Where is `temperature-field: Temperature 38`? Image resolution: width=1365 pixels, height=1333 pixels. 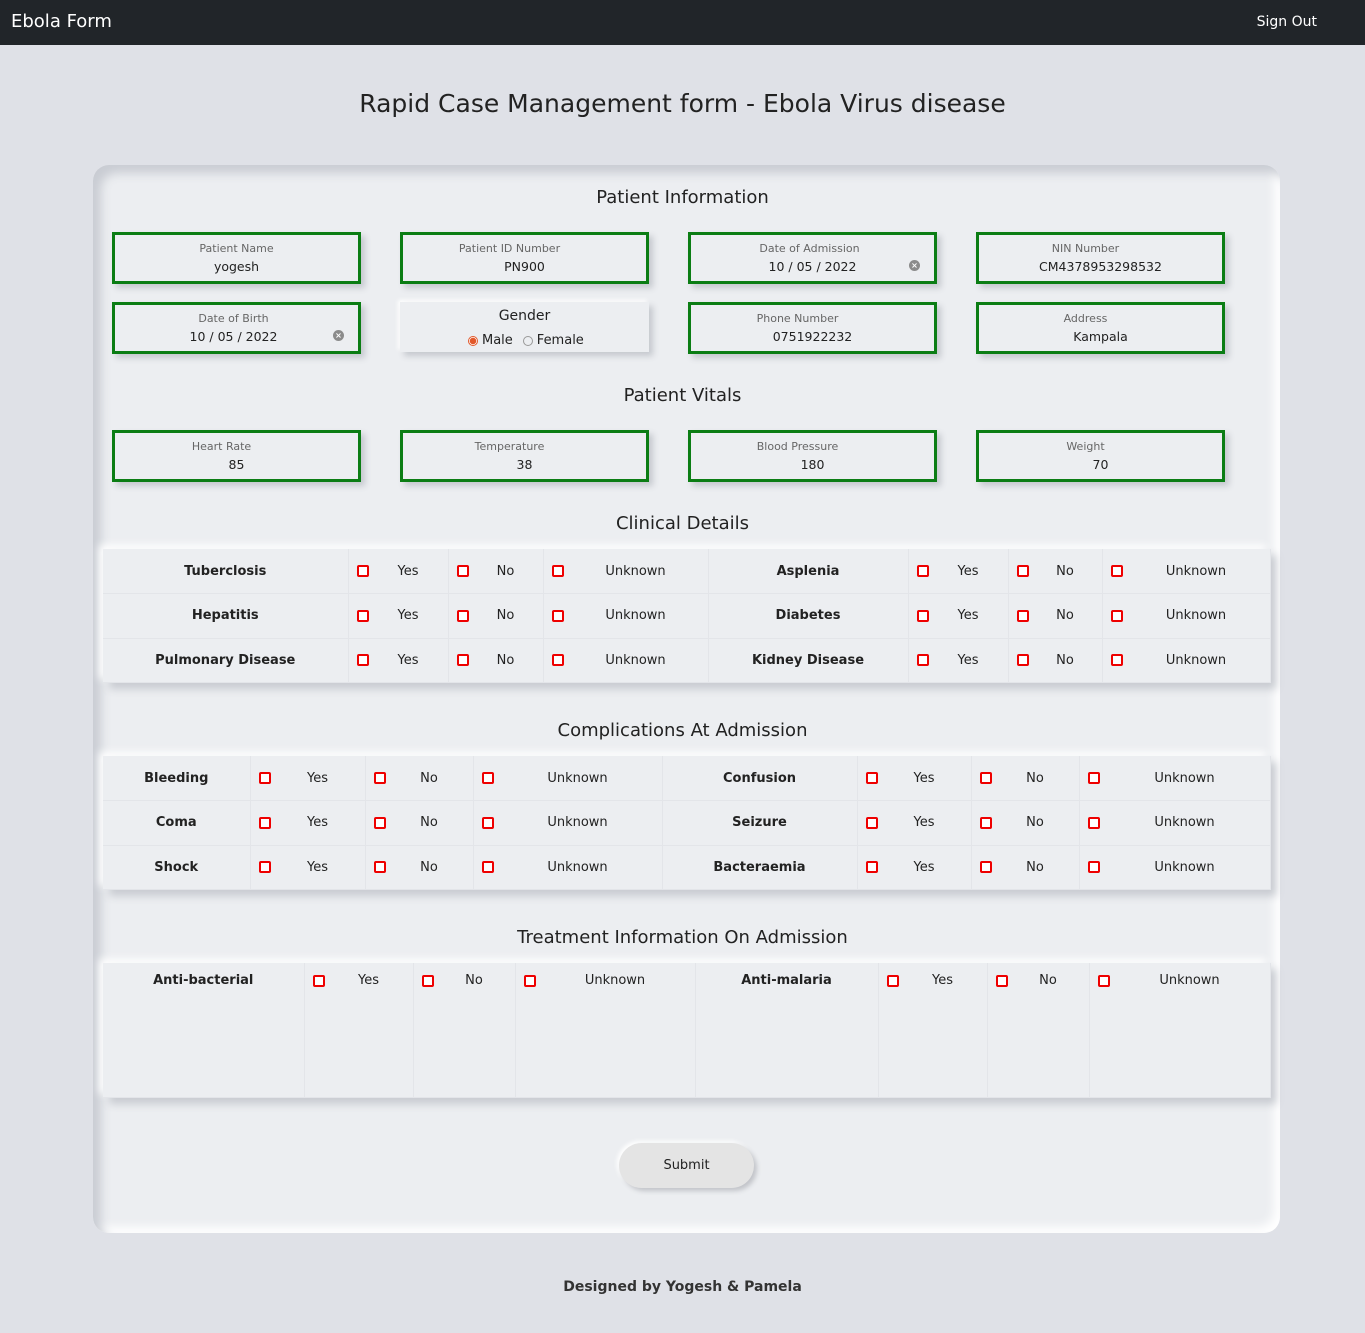
temperature-field: Temperature 38 is located at coordinates (524, 456).